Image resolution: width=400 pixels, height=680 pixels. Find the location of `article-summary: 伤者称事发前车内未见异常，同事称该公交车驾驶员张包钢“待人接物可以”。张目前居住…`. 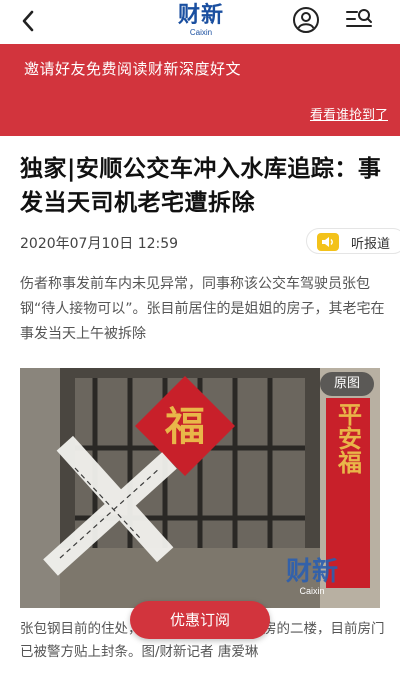

article-summary: 伤者称事发前车内未见异常，同事称该公交车驾驶员张包钢“待人接物可以”。张目前居住… is located at coordinates (202, 309).